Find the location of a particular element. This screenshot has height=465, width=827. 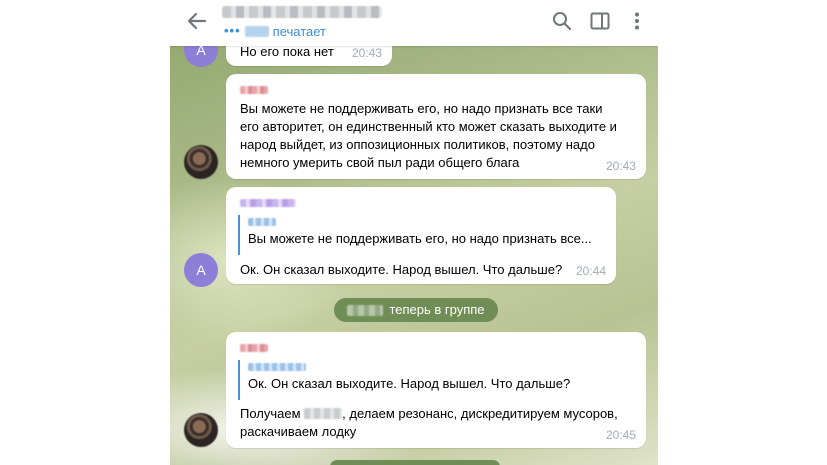

typing-indicator: ••• печатает is located at coordinates (275, 31).